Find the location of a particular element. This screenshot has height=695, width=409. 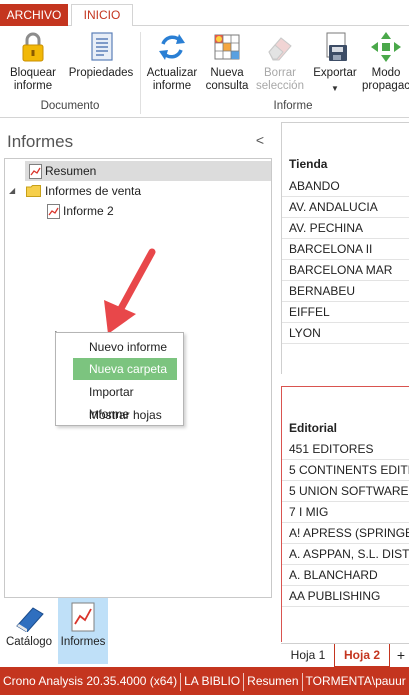

export-button: Exportar is located at coordinates (335, 55).